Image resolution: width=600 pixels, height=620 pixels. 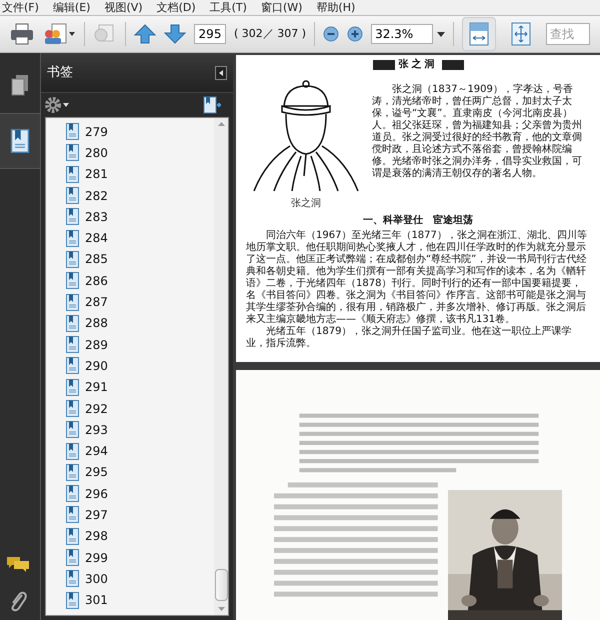 What do you see at coordinates (140, 259) in the screenshot?
I see `bookmark-item: 285` at bounding box center [140, 259].